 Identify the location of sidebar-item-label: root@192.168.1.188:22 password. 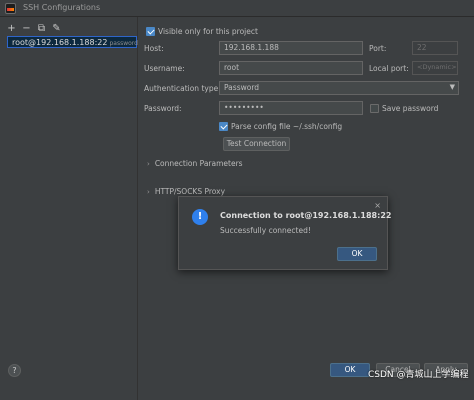
(75, 42).